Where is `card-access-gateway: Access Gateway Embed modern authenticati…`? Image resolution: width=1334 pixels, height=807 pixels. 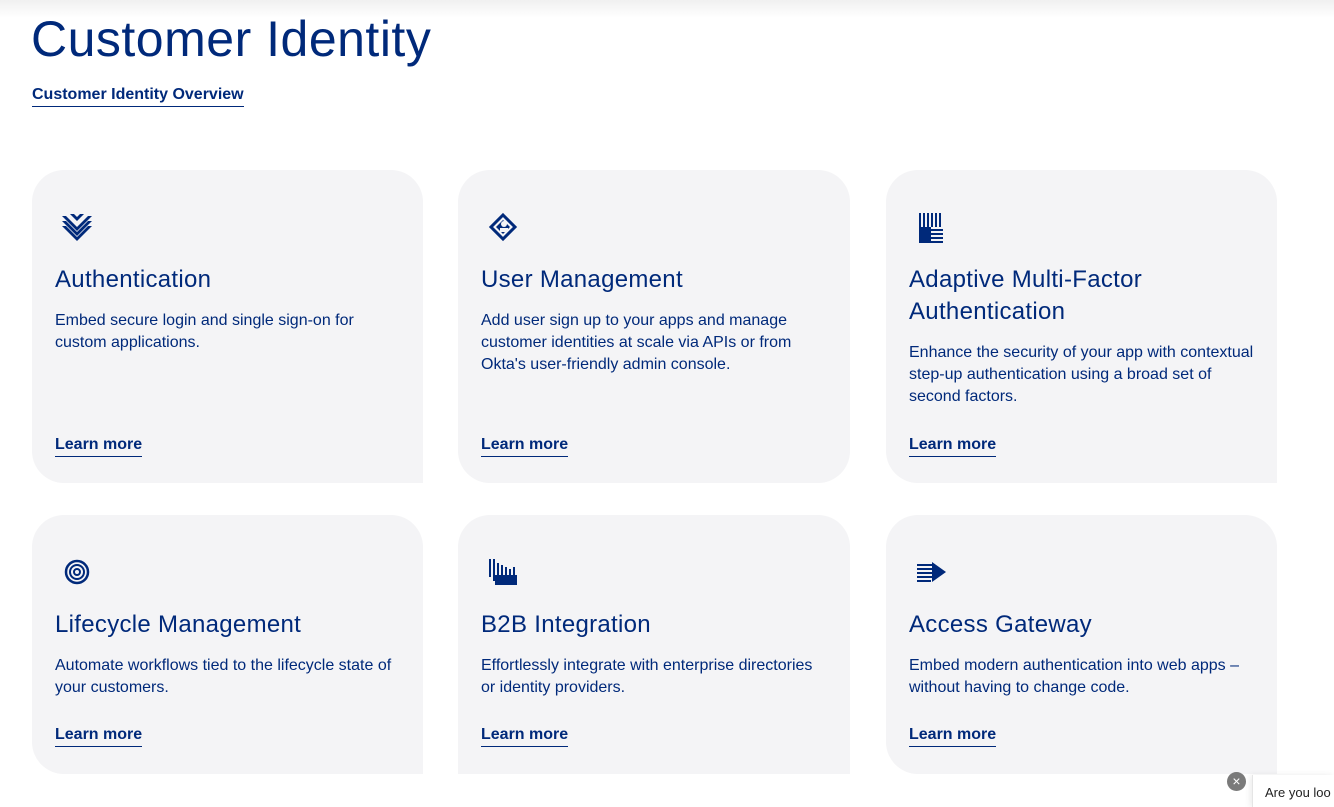
card-access-gateway: Access Gateway Embed modern authenticati… is located at coordinates (1081, 644).